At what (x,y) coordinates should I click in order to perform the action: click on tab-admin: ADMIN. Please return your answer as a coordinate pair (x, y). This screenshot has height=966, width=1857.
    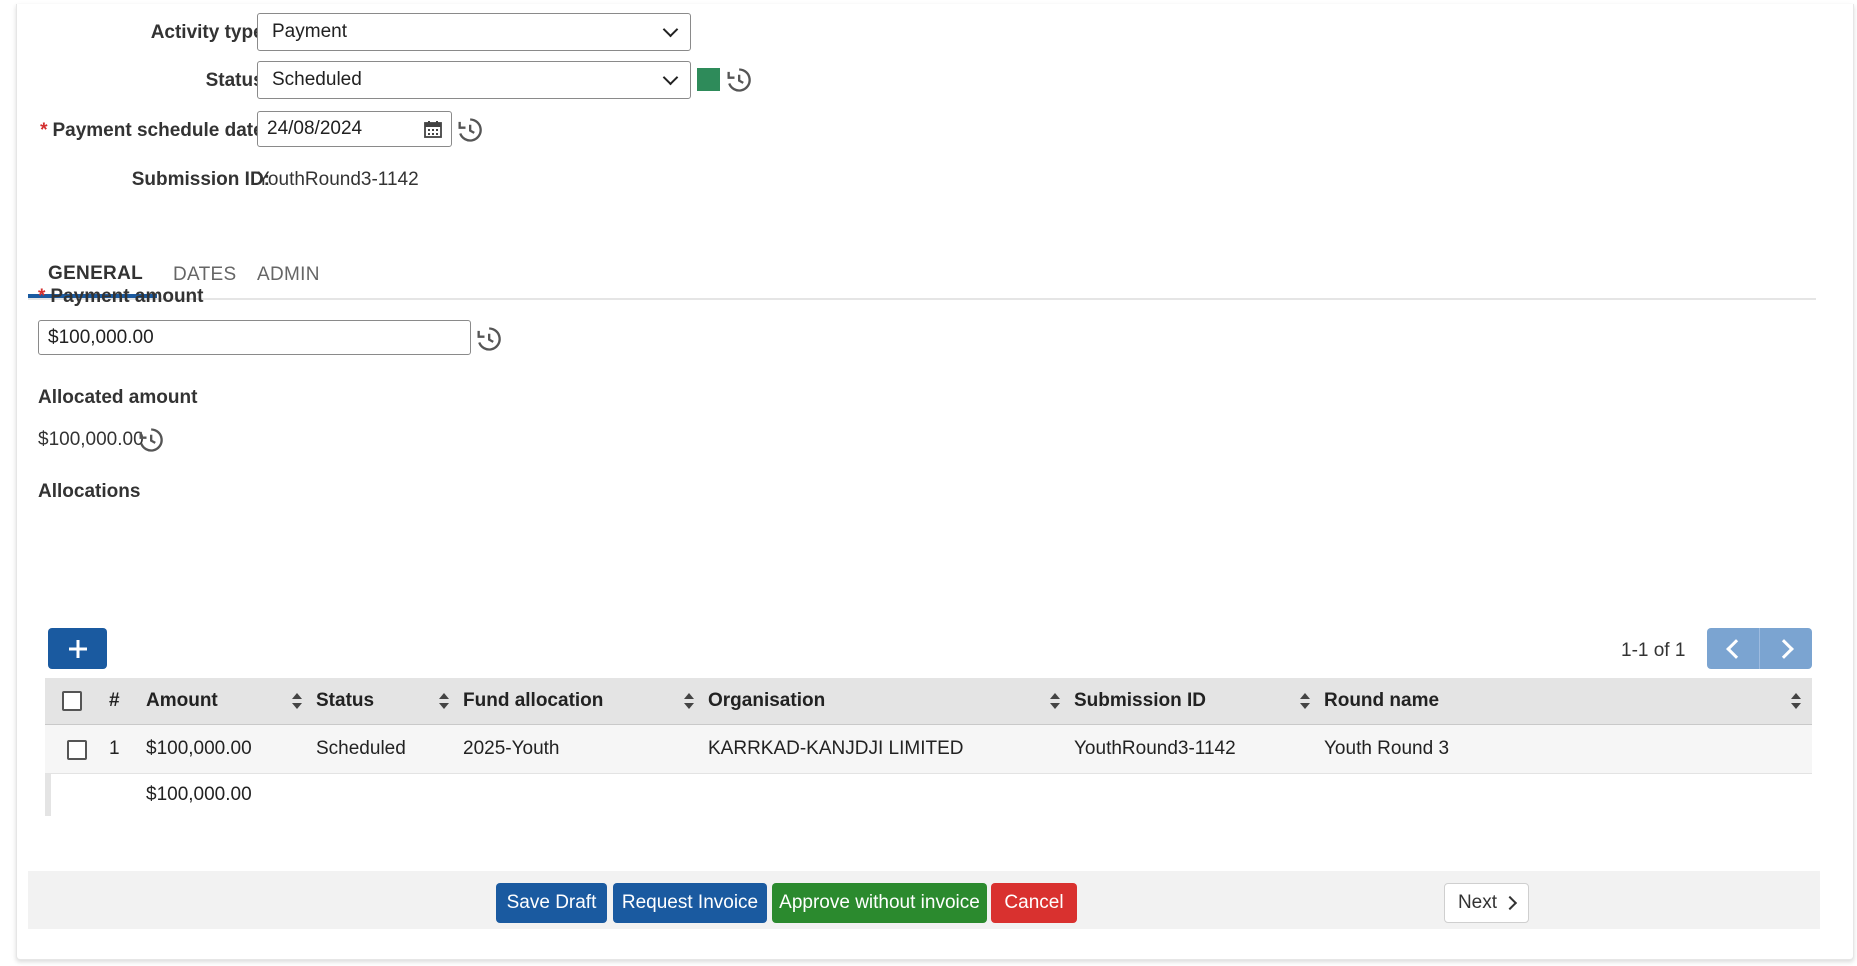
    Looking at the image, I should click on (288, 275).